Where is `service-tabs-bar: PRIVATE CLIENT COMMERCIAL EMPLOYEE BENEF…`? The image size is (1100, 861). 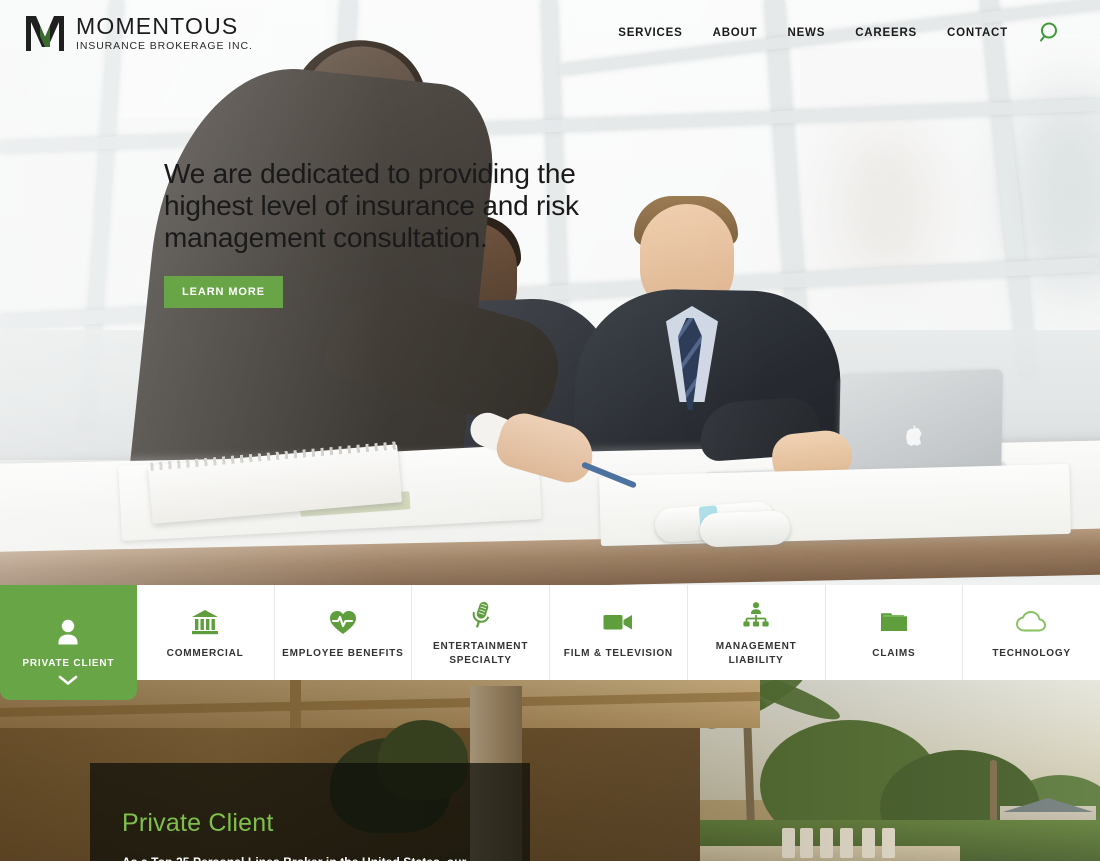
service-tabs-bar: PRIVATE CLIENT COMMERCIAL EMPLOYEE BENEF… is located at coordinates (550, 642).